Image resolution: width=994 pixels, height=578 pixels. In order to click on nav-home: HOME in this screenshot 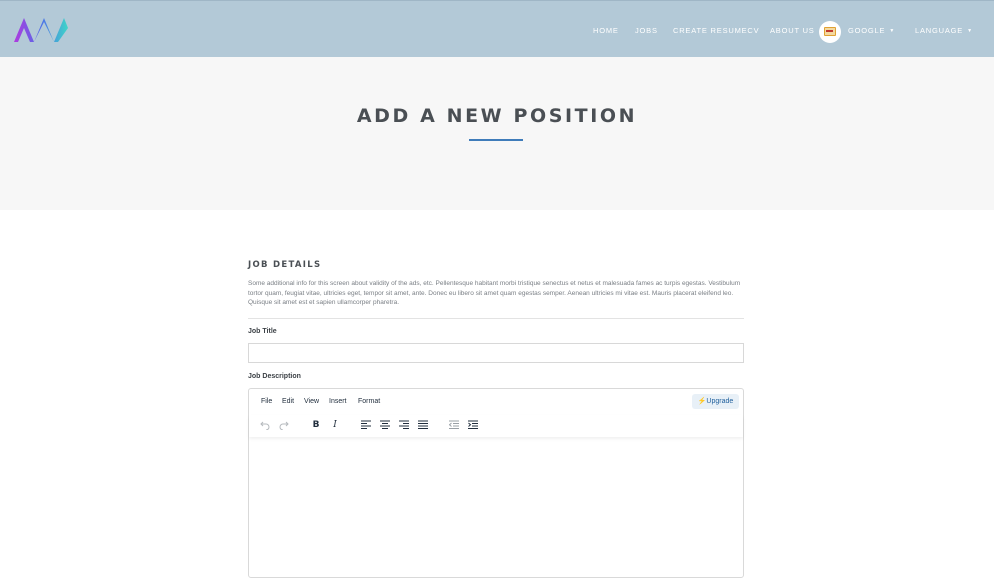, I will do `click(606, 30)`.